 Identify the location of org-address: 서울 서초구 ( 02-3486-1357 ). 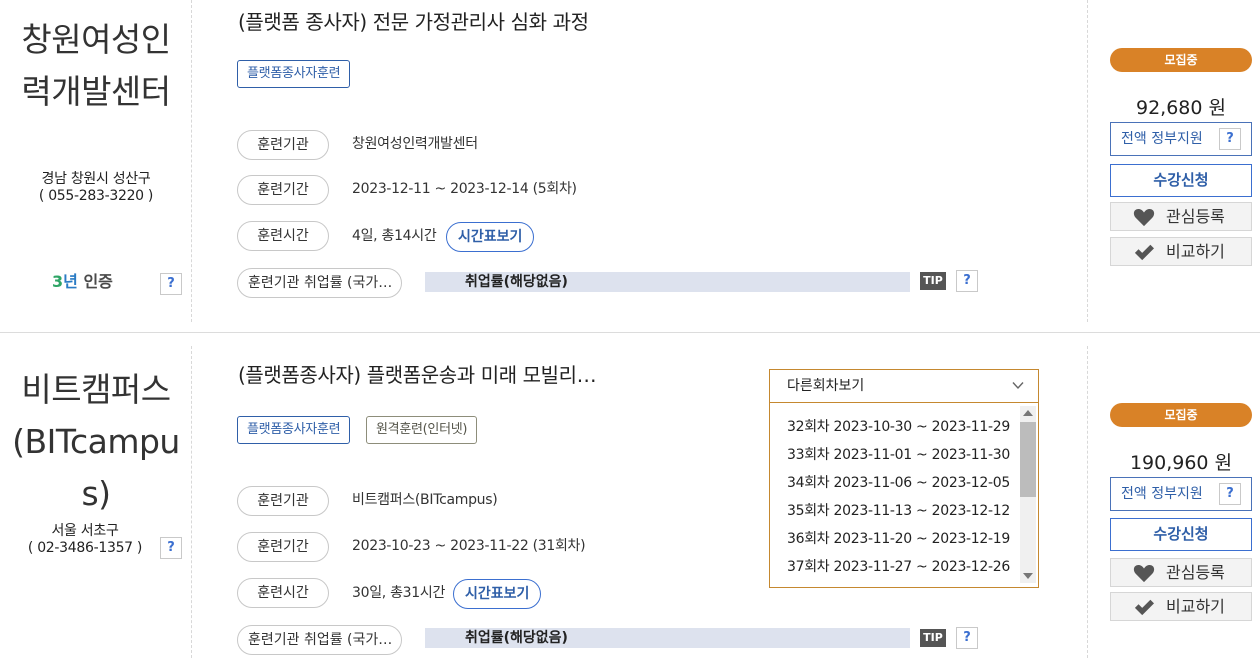
(85, 539).